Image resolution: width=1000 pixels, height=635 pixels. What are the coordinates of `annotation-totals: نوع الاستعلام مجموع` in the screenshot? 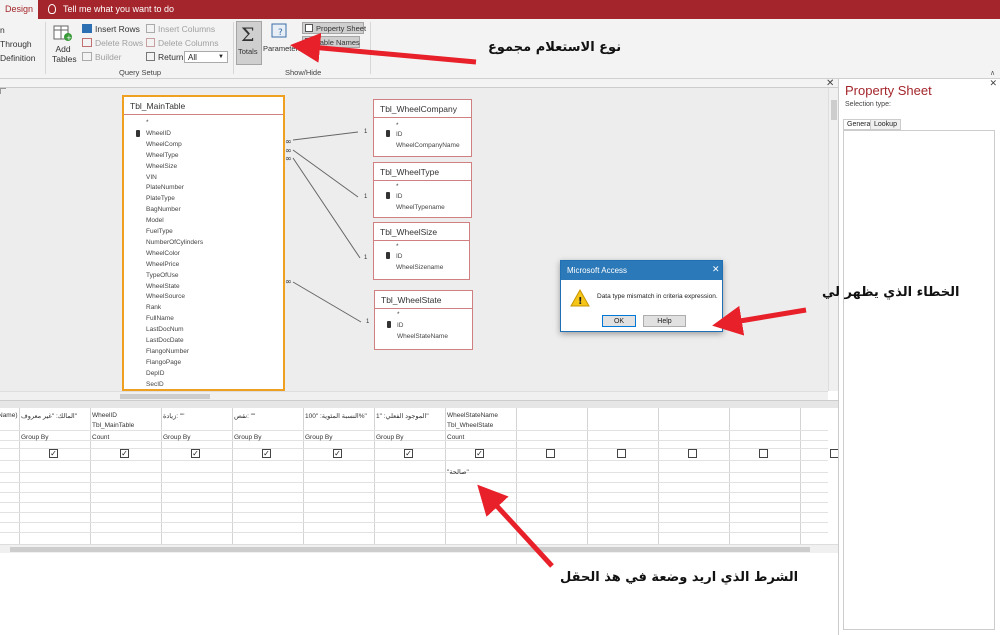 It's located at (555, 47).